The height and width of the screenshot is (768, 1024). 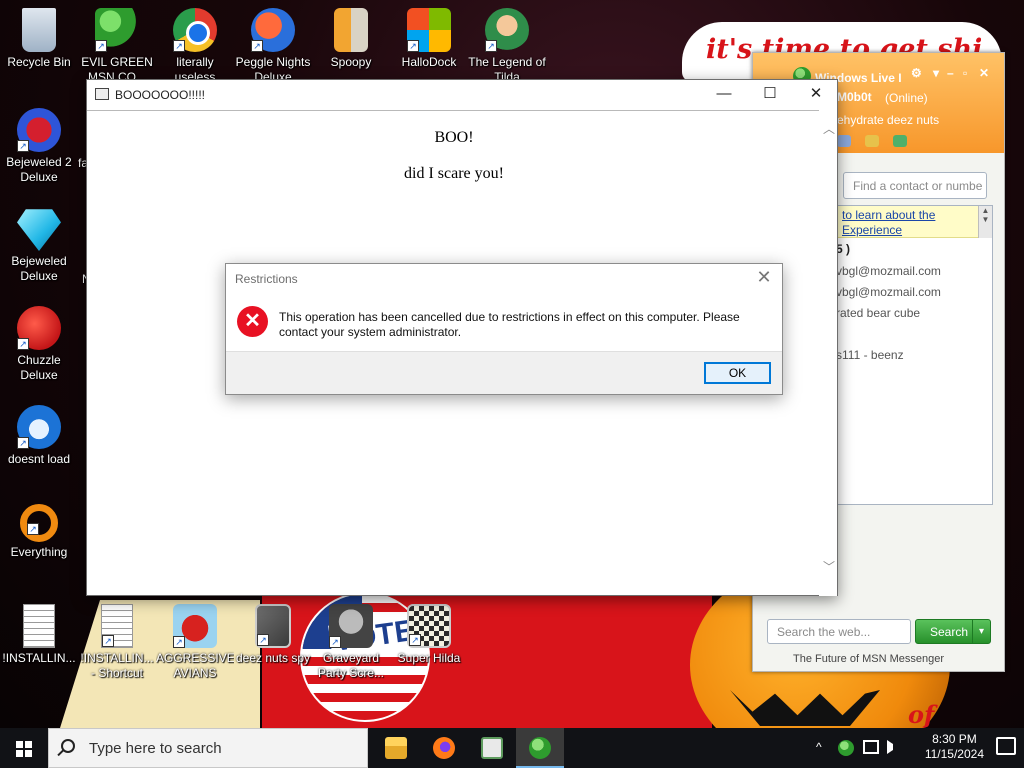 What do you see at coordinates (846, 748) in the screenshot?
I see `tray-msn-icon` at bounding box center [846, 748].